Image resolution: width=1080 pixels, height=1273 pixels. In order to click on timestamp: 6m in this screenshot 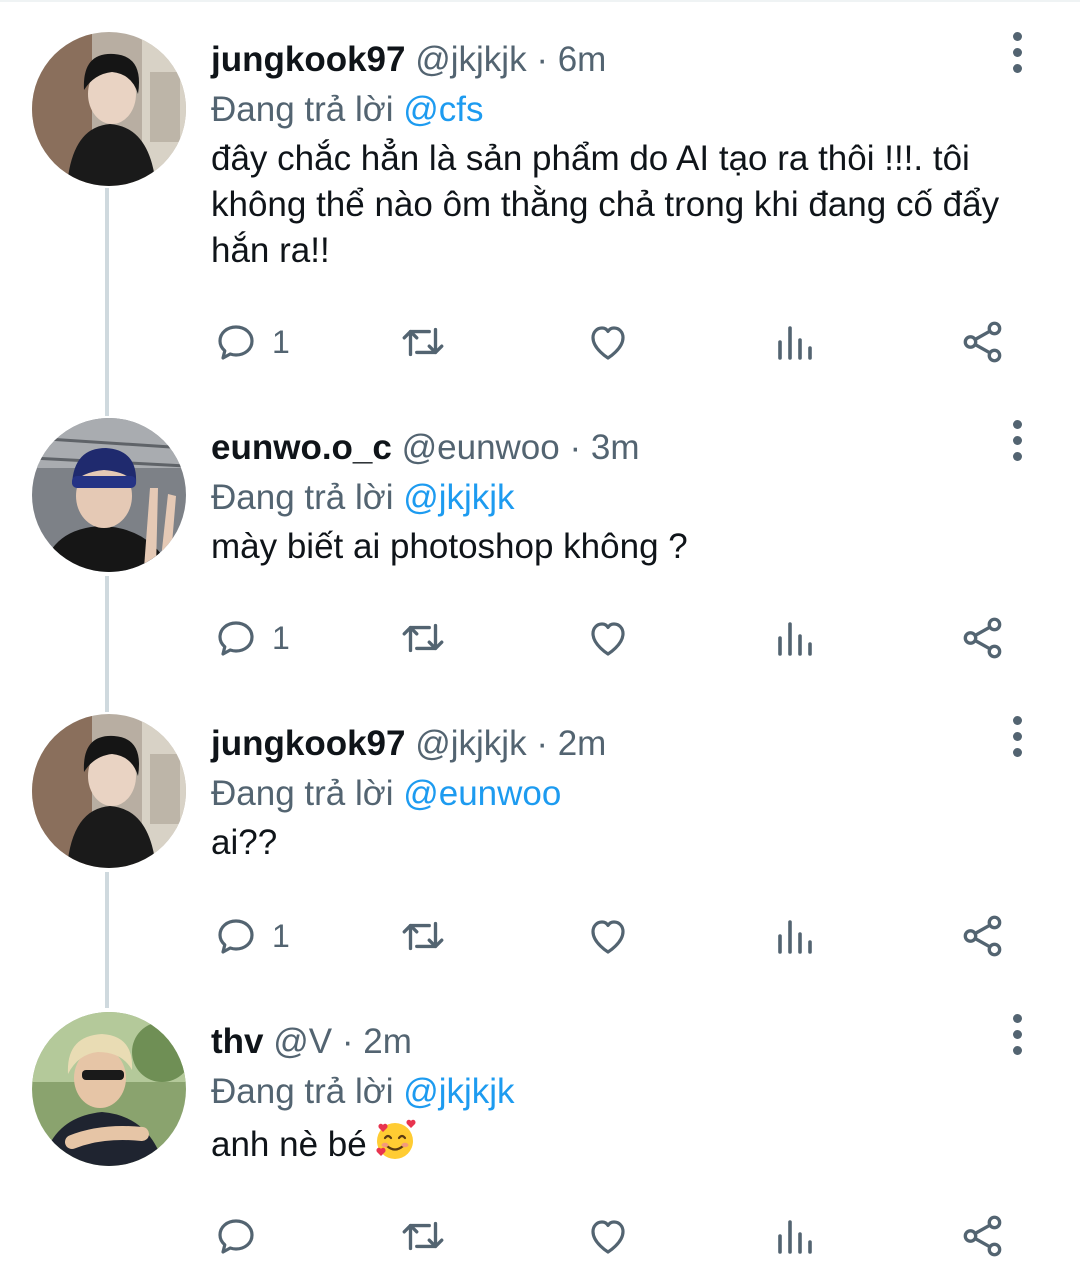, I will do `click(582, 59)`.